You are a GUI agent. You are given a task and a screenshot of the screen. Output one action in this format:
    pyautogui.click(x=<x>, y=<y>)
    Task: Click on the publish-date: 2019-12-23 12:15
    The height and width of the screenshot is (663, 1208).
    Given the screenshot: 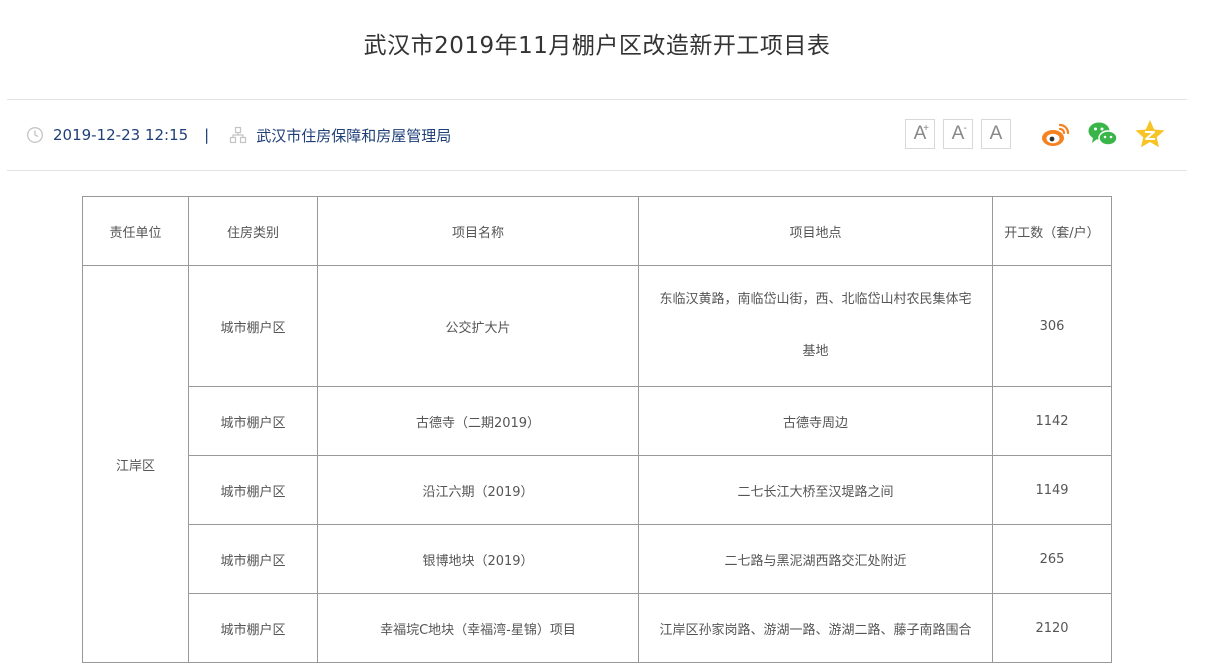 What is the action you would take?
    pyautogui.click(x=121, y=135)
    